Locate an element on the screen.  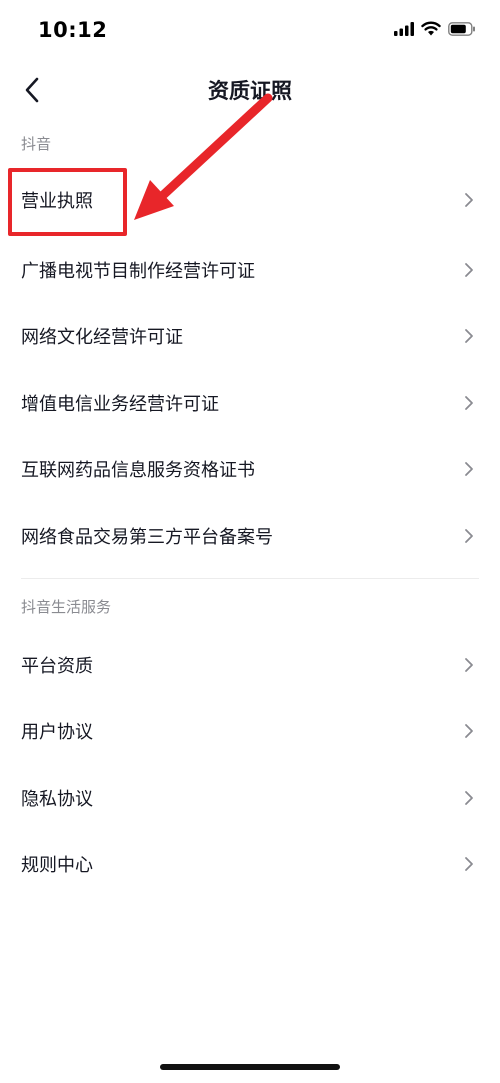
signal-icon is located at coordinates (404, 30).